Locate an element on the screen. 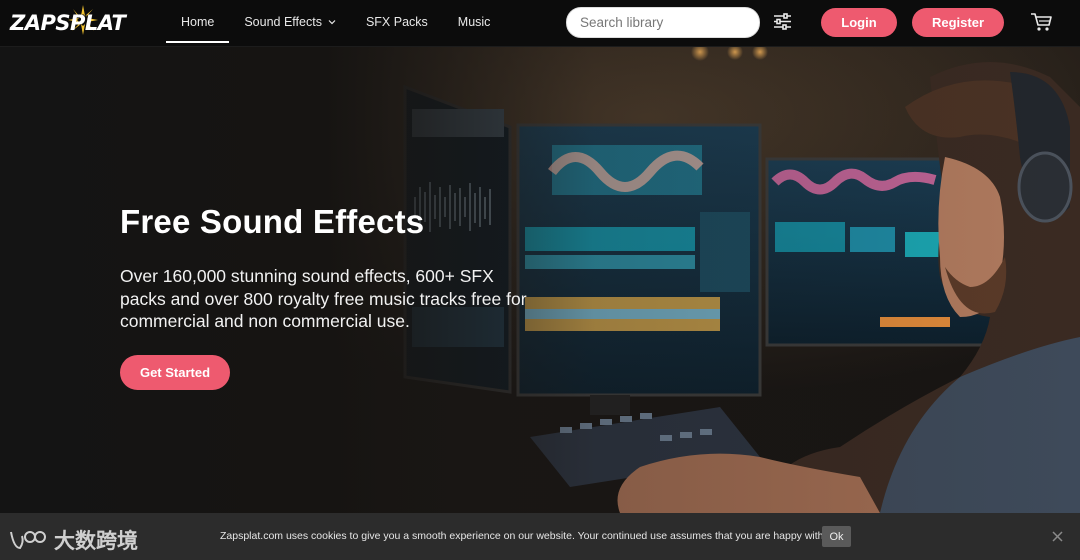 Image resolution: width=1080 pixels, height=560 pixels. login-button: Login is located at coordinates (859, 22).